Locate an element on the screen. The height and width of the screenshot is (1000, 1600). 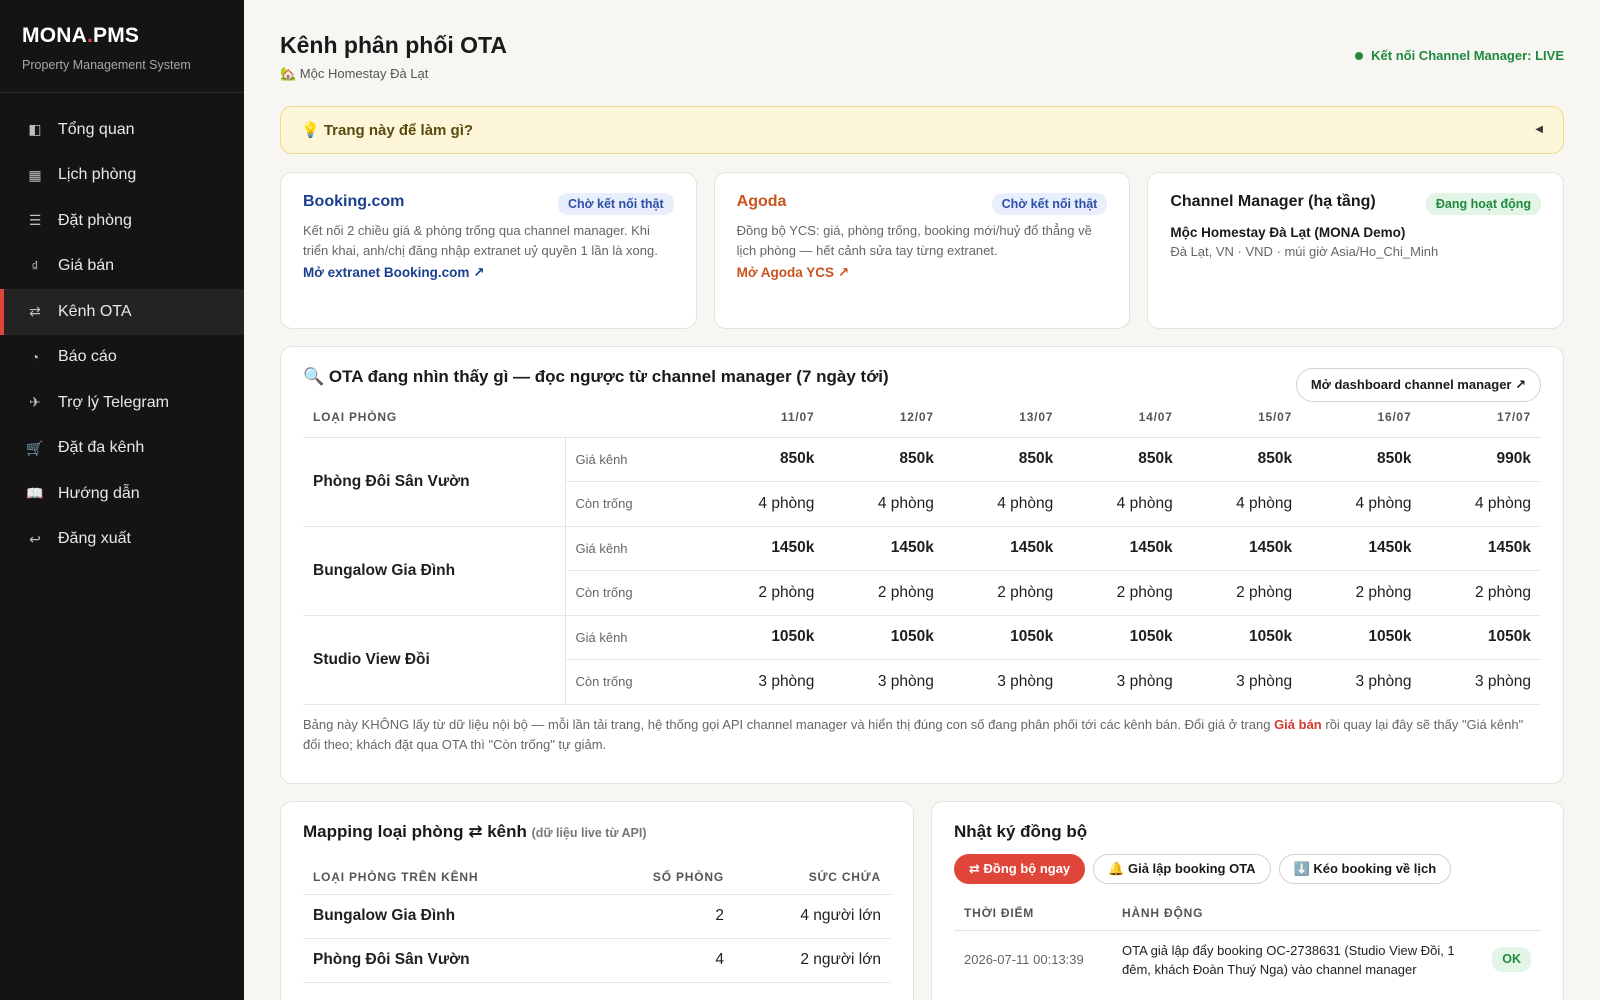
sidebar-item-calendar: ▦ Lịch phòng is located at coordinates (122, 176).